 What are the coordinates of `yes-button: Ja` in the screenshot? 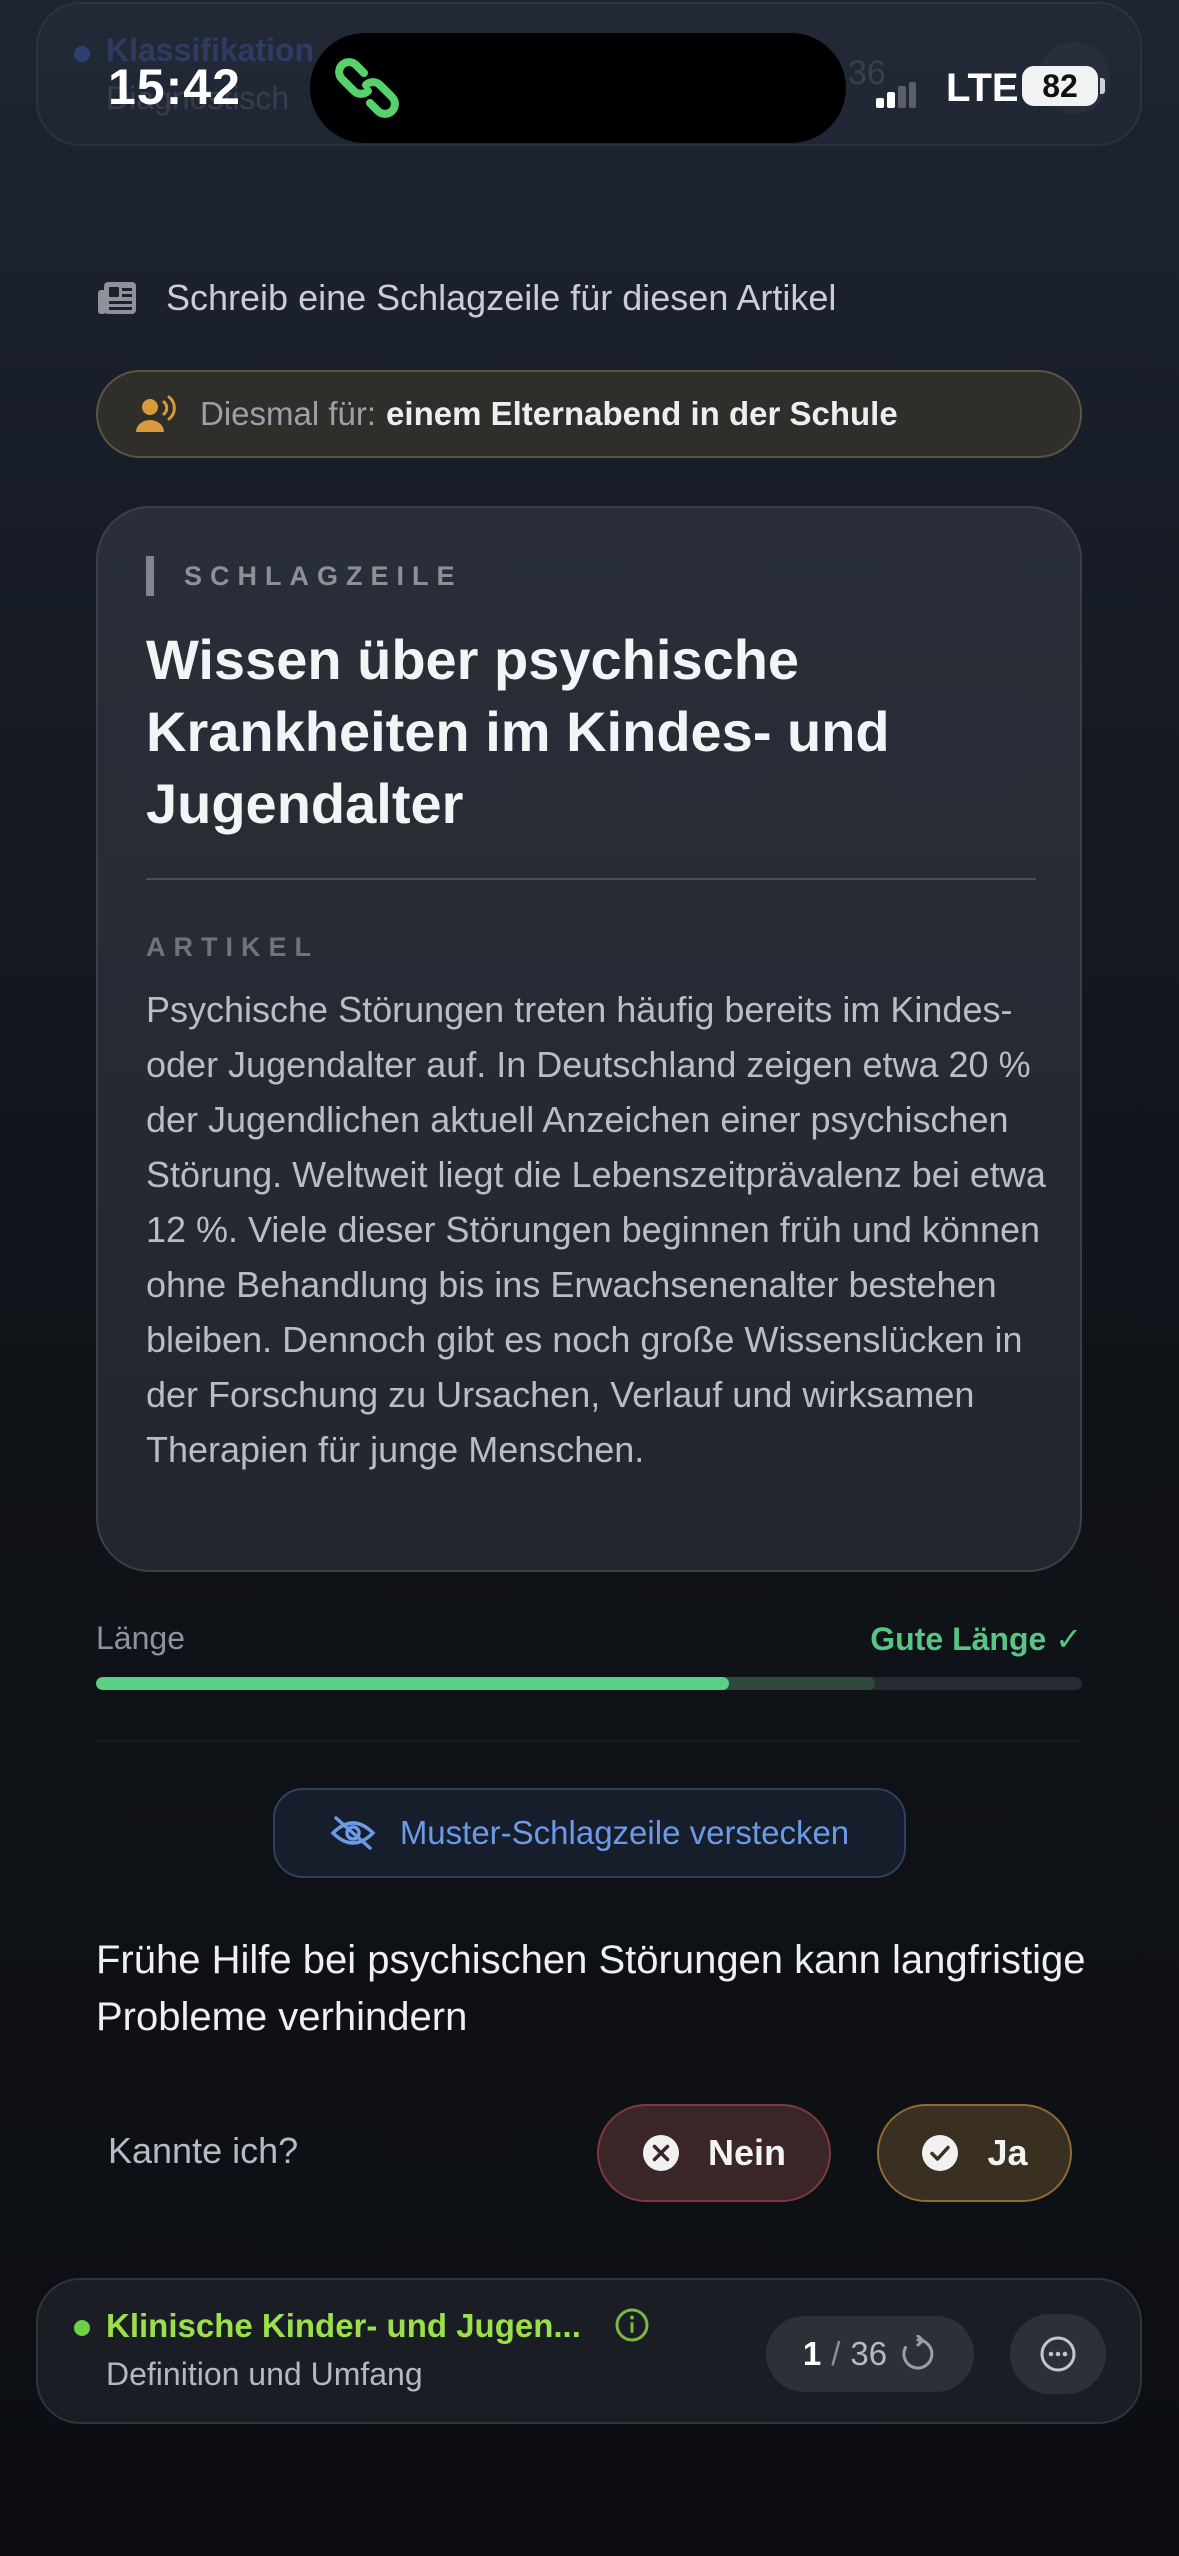 It's located at (974, 2153).